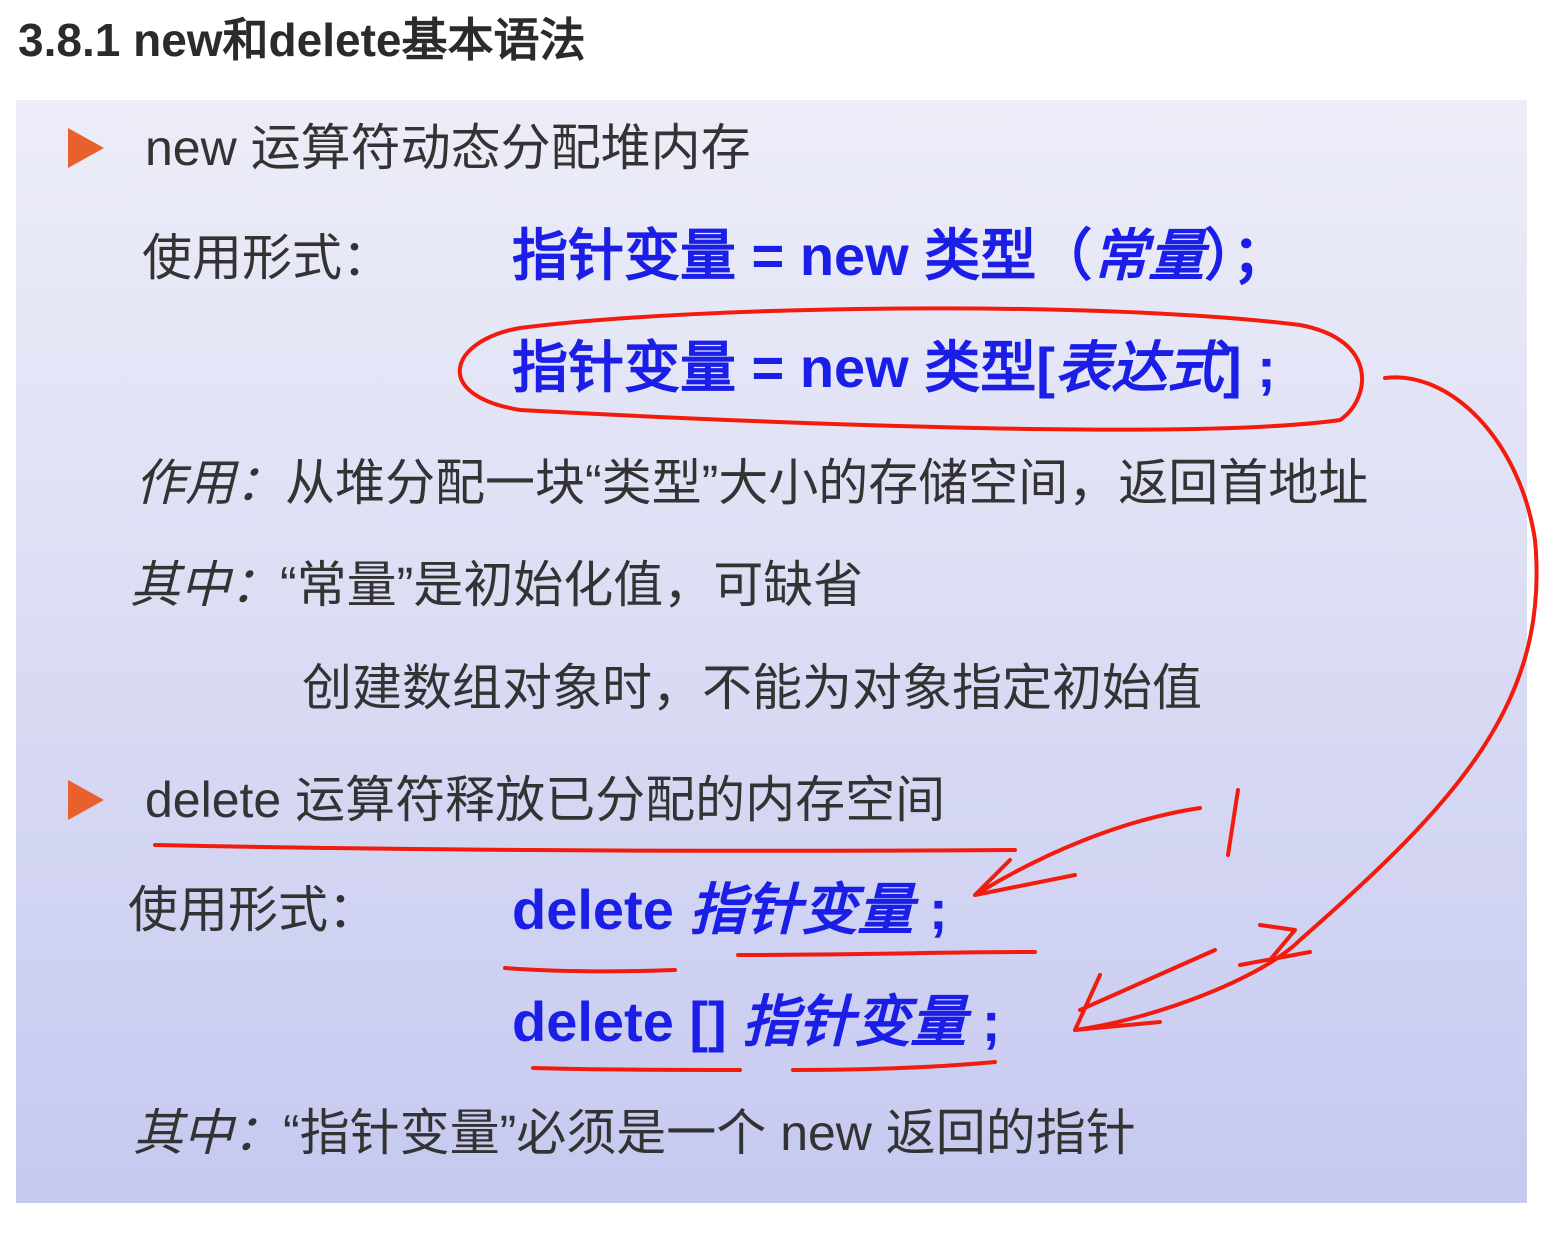  What do you see at coordinates (1246, 255) in the screenshot?
I see `new-form-1-suffix: ）；` at bounding box center [1246, 255].